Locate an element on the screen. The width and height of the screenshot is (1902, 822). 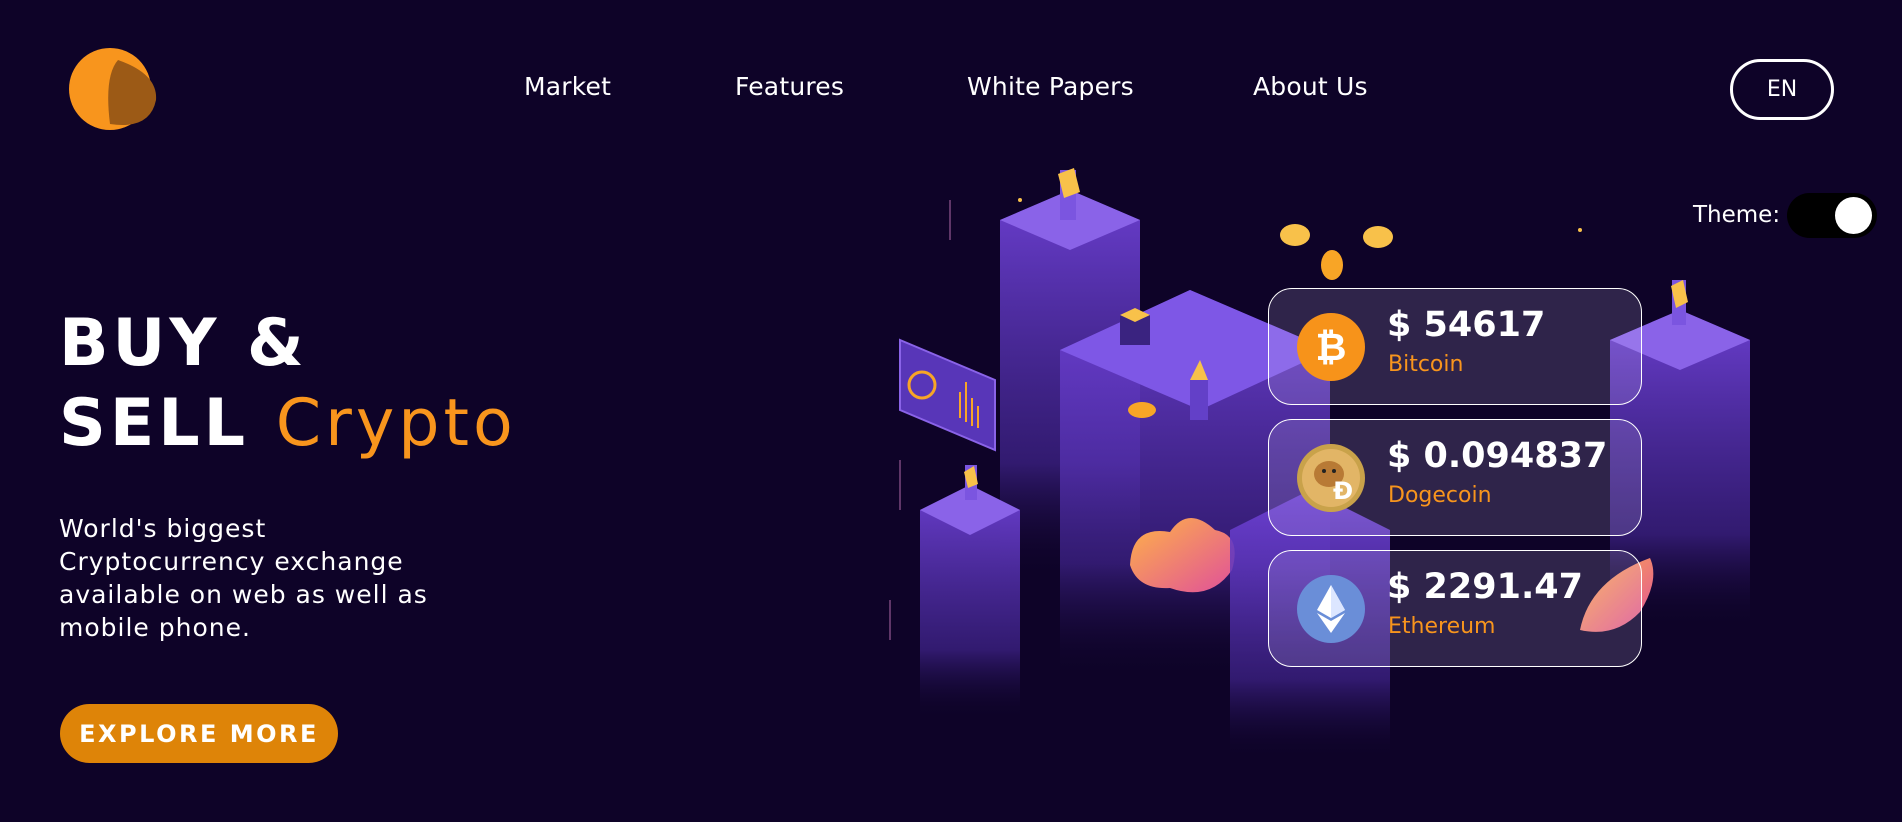
floating-coins is located at coordinates (1336, 252).